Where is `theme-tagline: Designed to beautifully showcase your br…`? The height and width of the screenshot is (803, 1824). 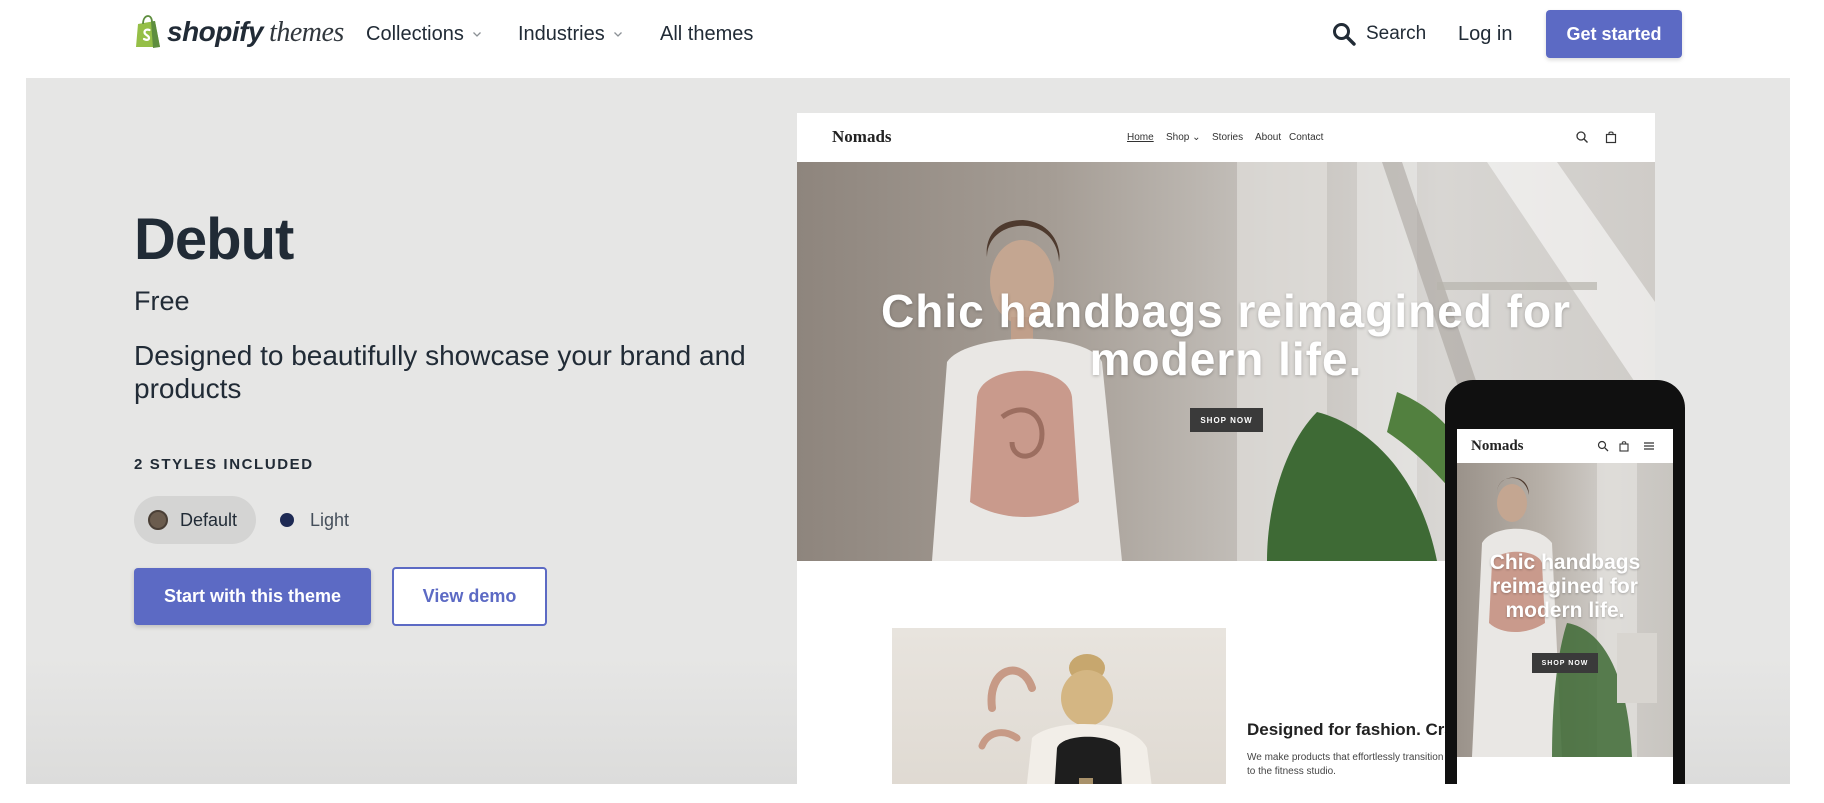
theme-tagline: Designed to beautifully showcase your br… is located at coordinates (440, 372).